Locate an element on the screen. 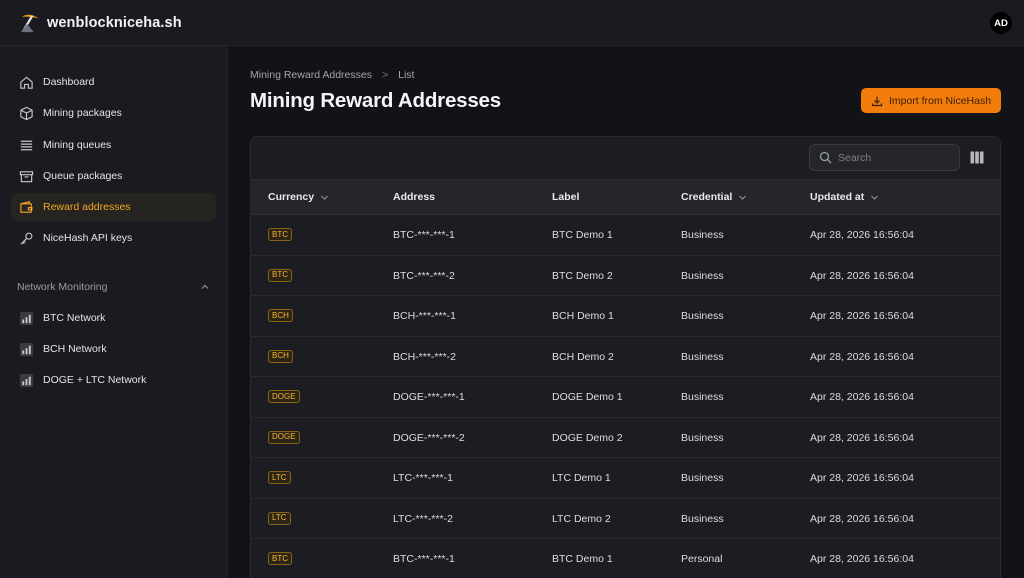 The height and width of the screenshot is (578, 1024). column-header-currency: Currency is located at coordinates (298, 197).